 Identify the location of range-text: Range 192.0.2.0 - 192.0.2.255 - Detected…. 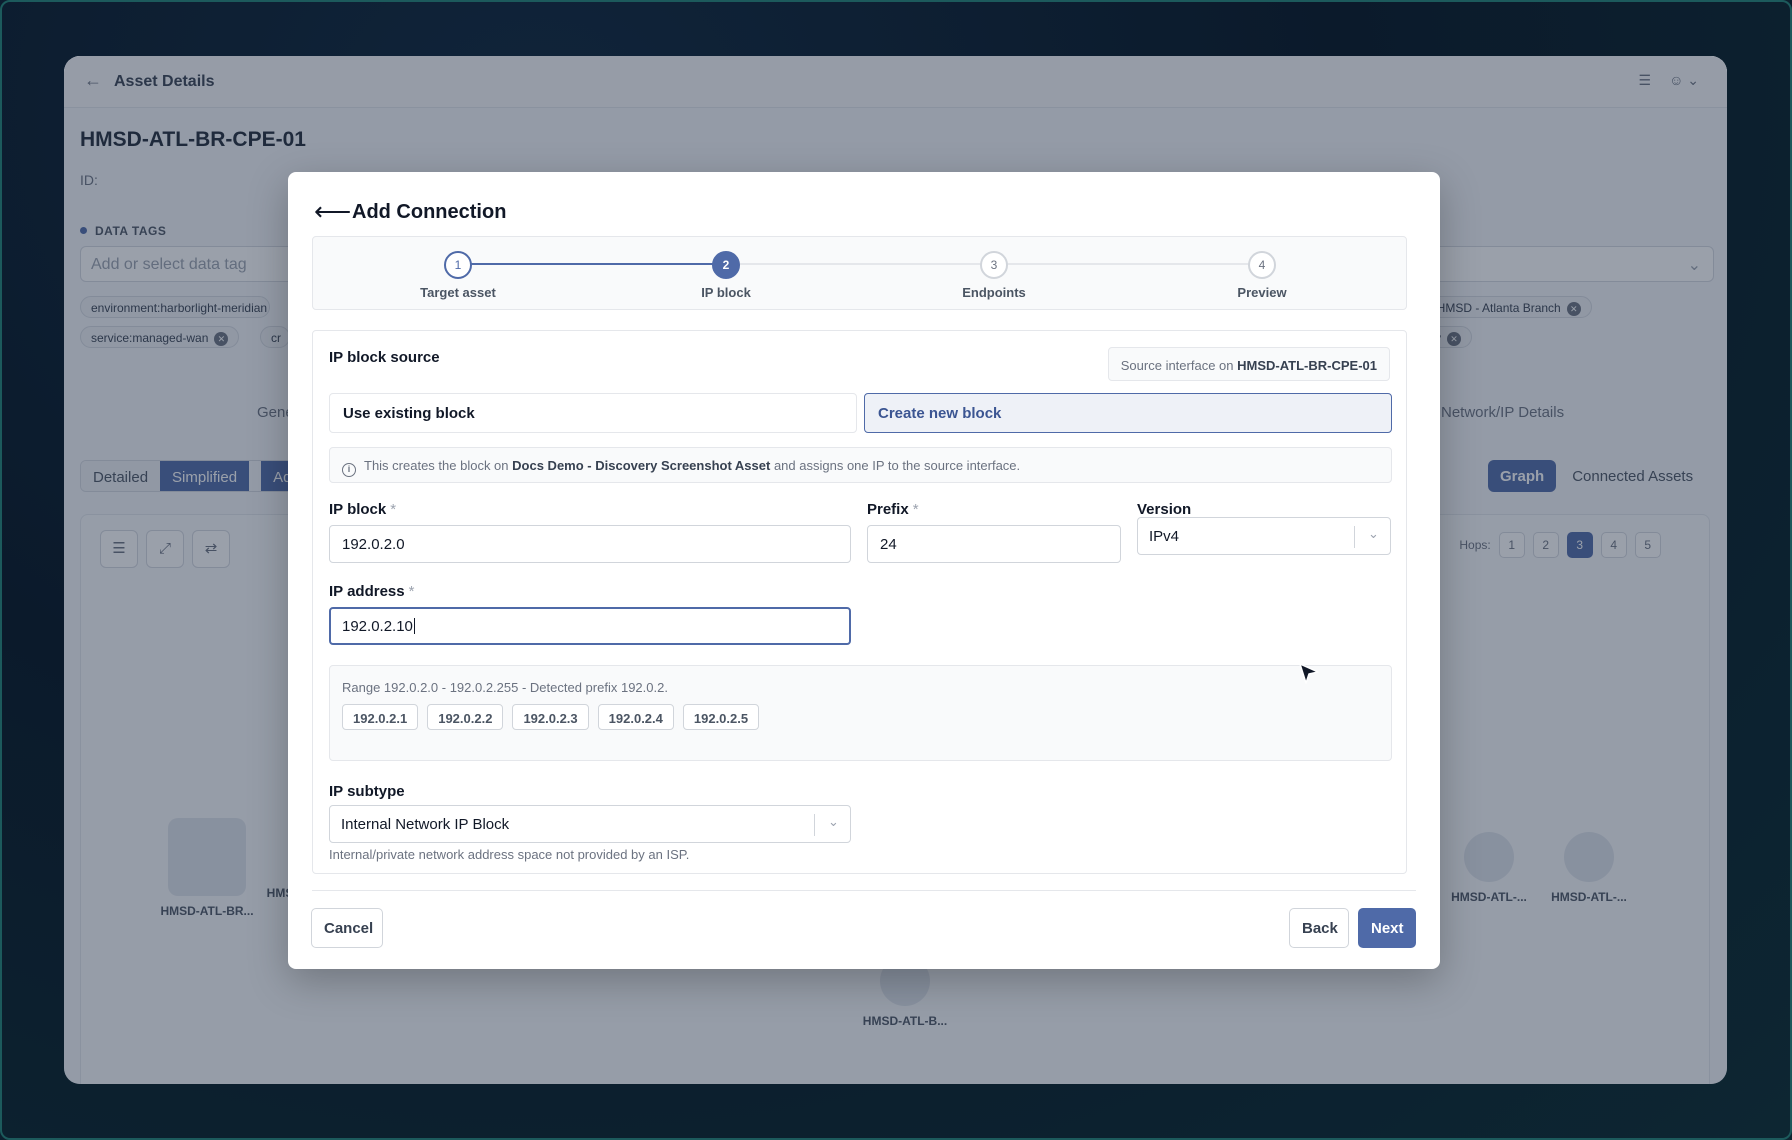
(505, 687).